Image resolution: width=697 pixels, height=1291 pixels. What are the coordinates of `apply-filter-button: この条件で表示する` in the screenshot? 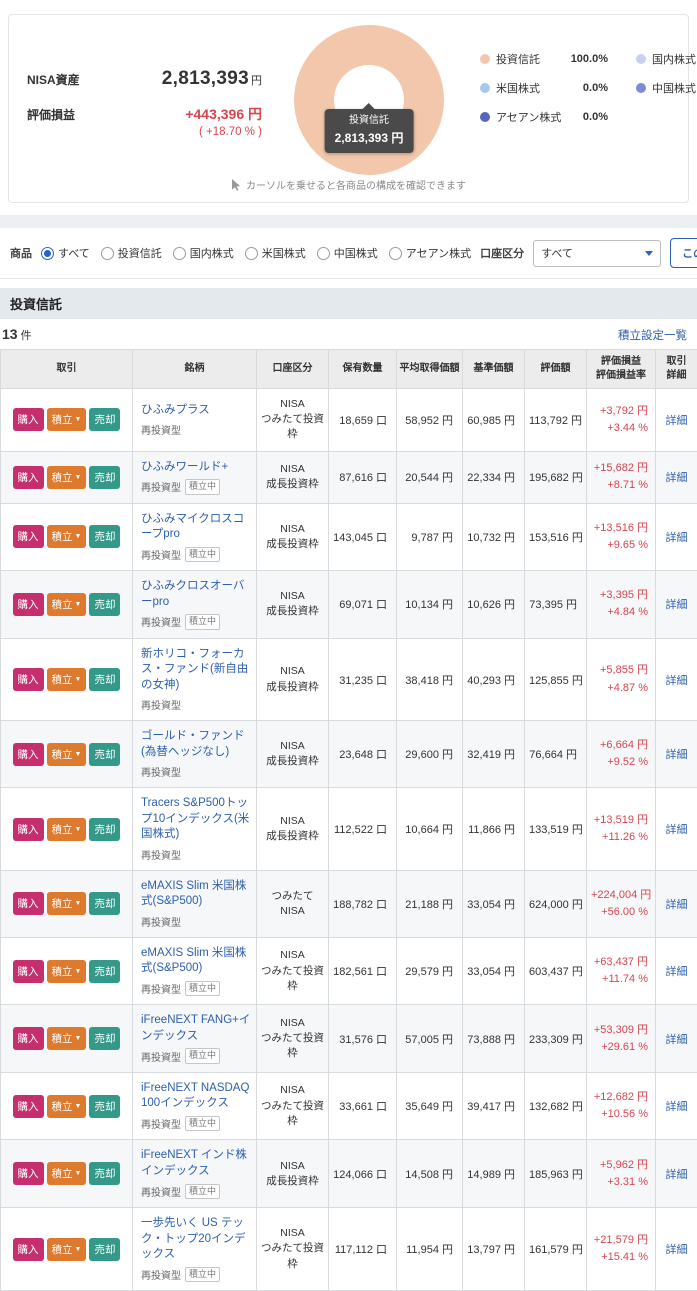 It's located at (683, 253).